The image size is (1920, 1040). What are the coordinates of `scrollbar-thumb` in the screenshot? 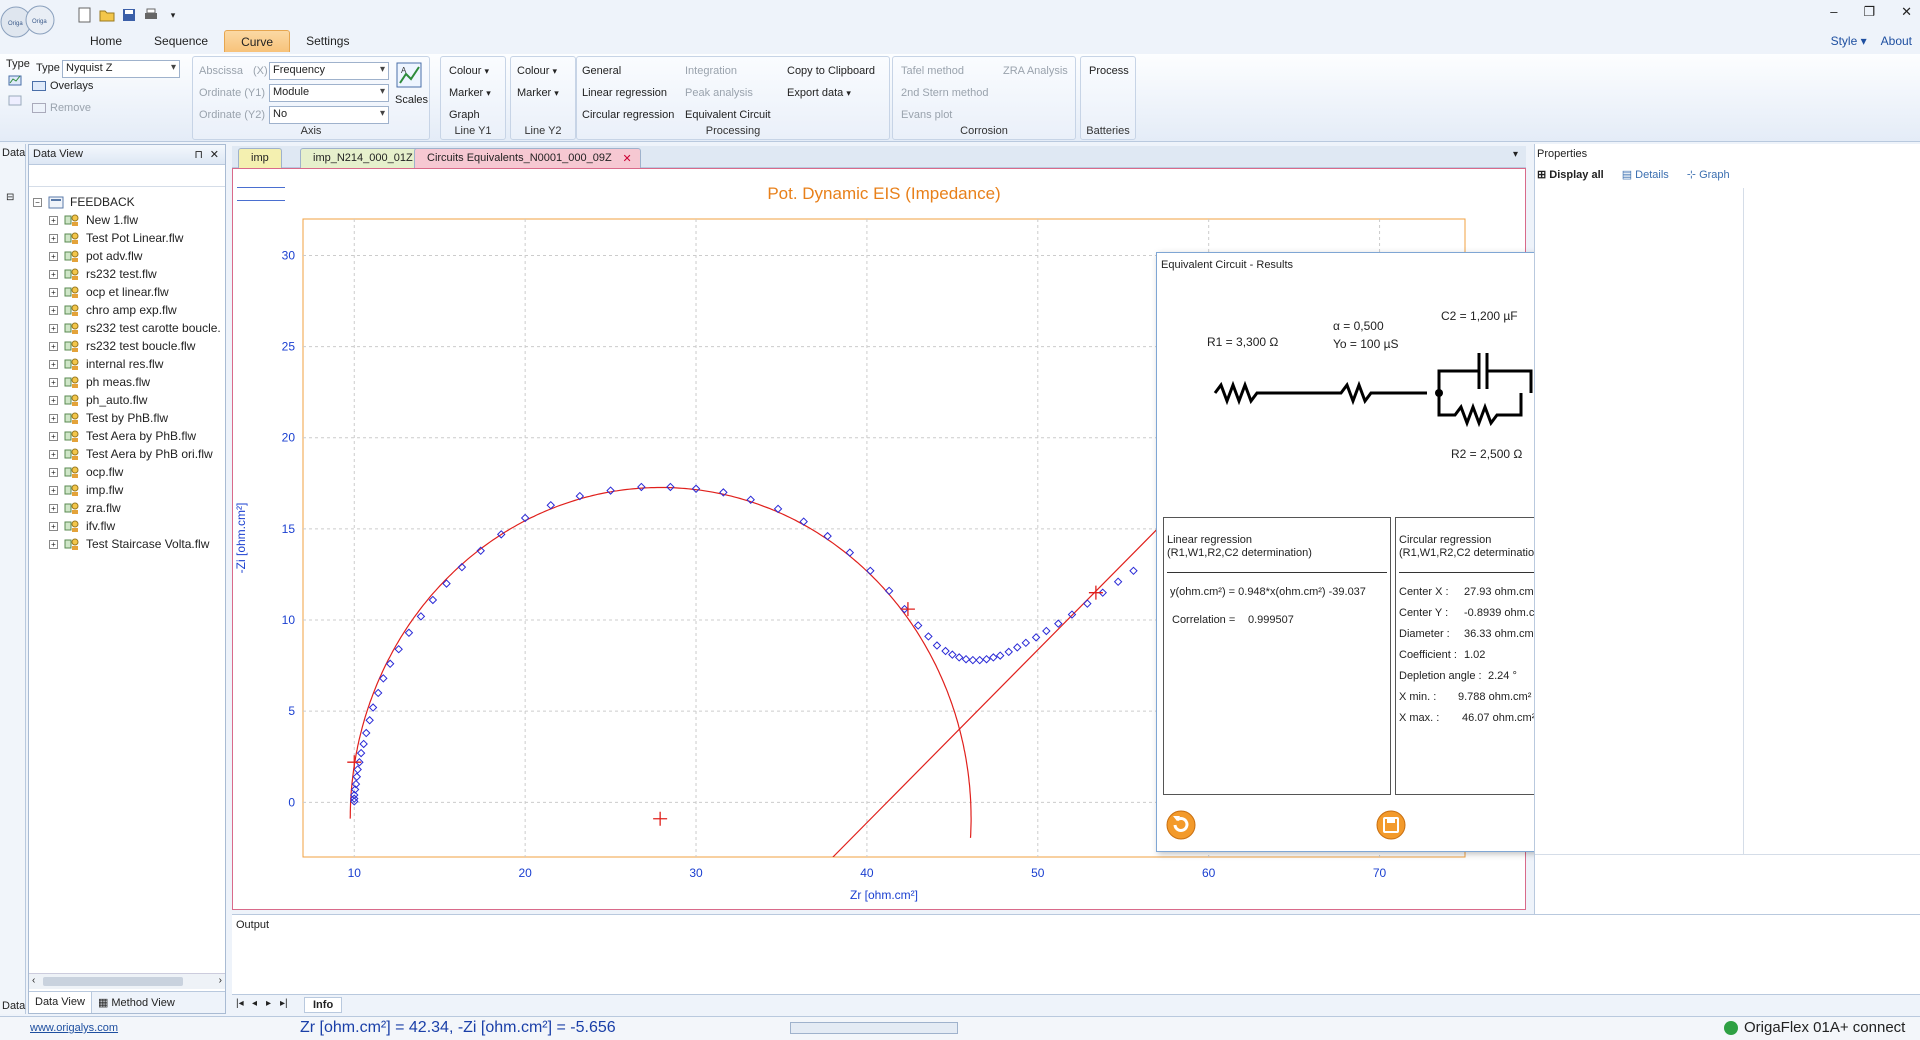 It's located at (113, 981).